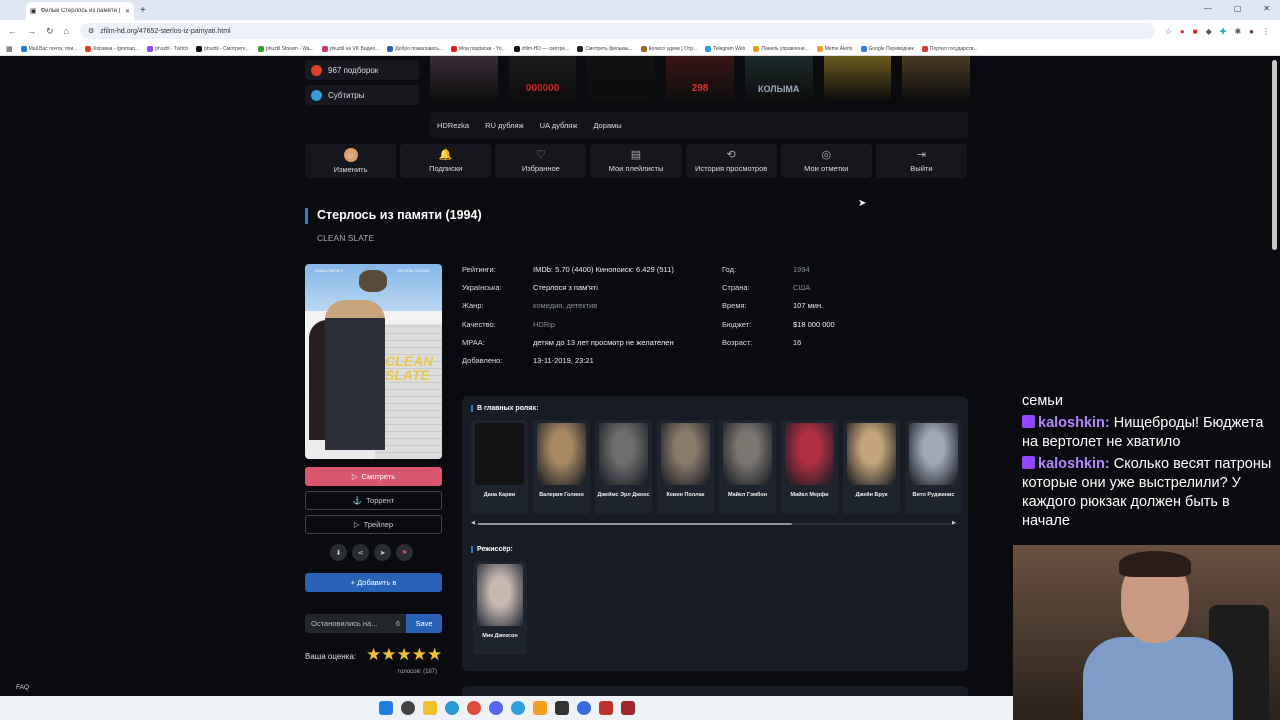  What do you see at coordinates (1209, 31) in the screenshot?
I see `extension-icon: ◆` at bounding box center [1209, 31].